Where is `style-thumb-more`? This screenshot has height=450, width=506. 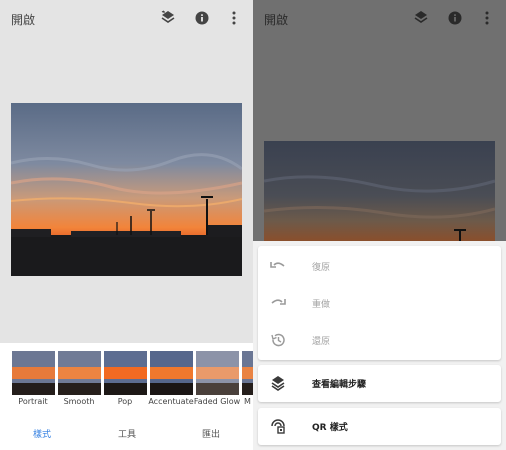 style-thumb-more is located at coordinates (247, 373).